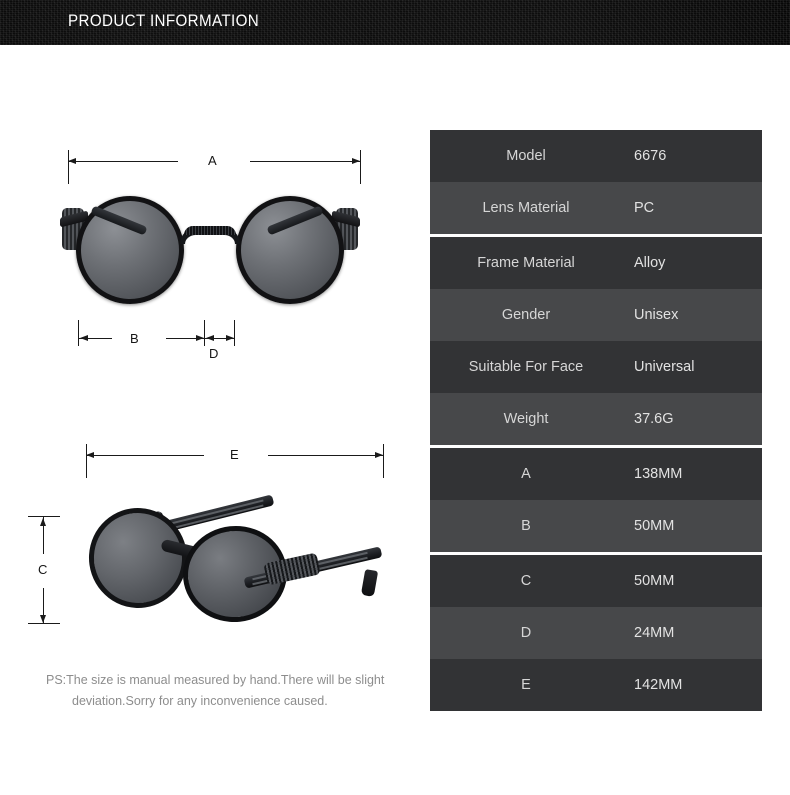  Describe the element at coordinates (526, 474) in the screenshot. I see `spec-label: A` at that location.